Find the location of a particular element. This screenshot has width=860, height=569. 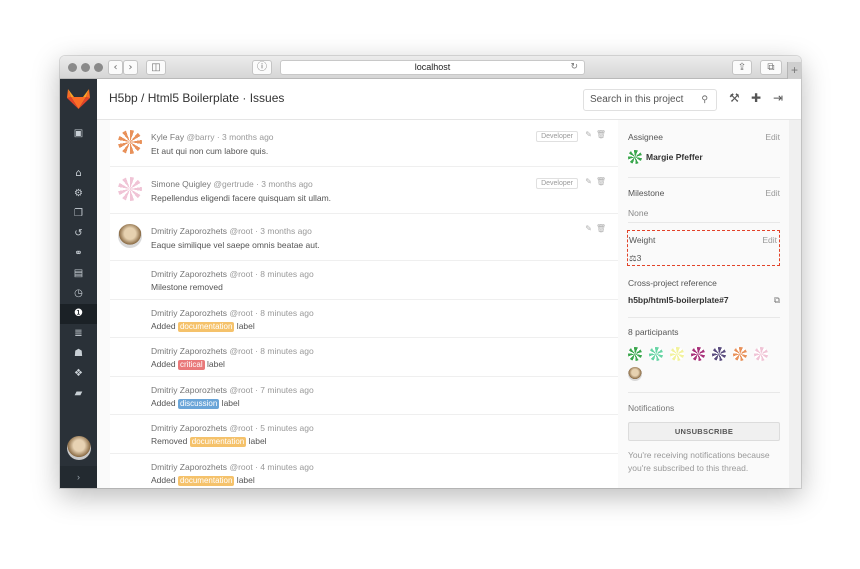

scrollbar is located at coordinates (795, 304).